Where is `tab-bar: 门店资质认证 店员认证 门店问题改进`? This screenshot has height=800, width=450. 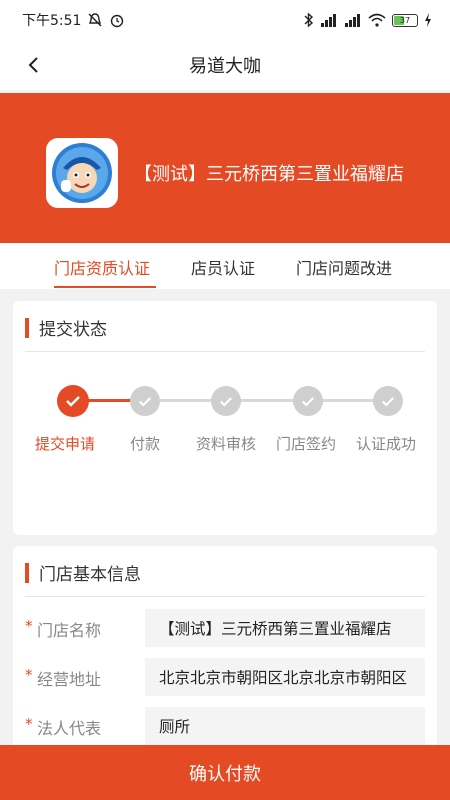 tab-bar: 门店资质认证 店员认证 门店问题改进 is located at coordinates (225, 266).